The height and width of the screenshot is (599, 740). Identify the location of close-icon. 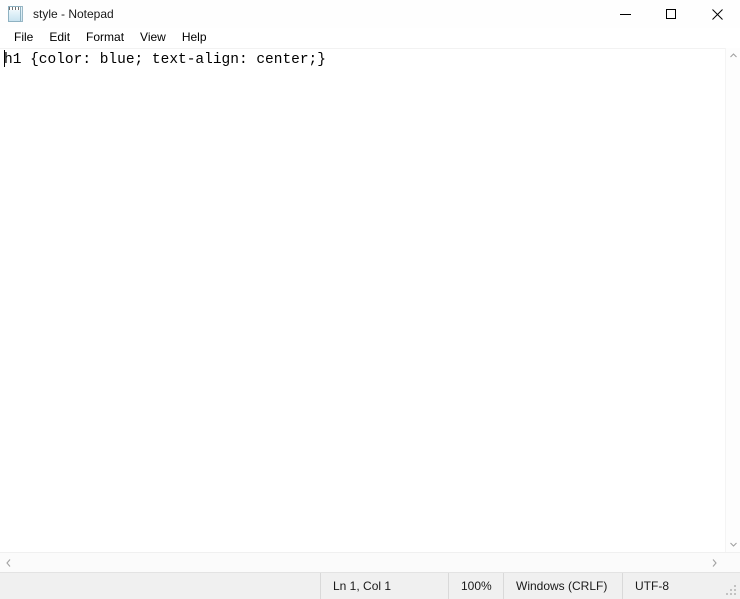
(717, 14).